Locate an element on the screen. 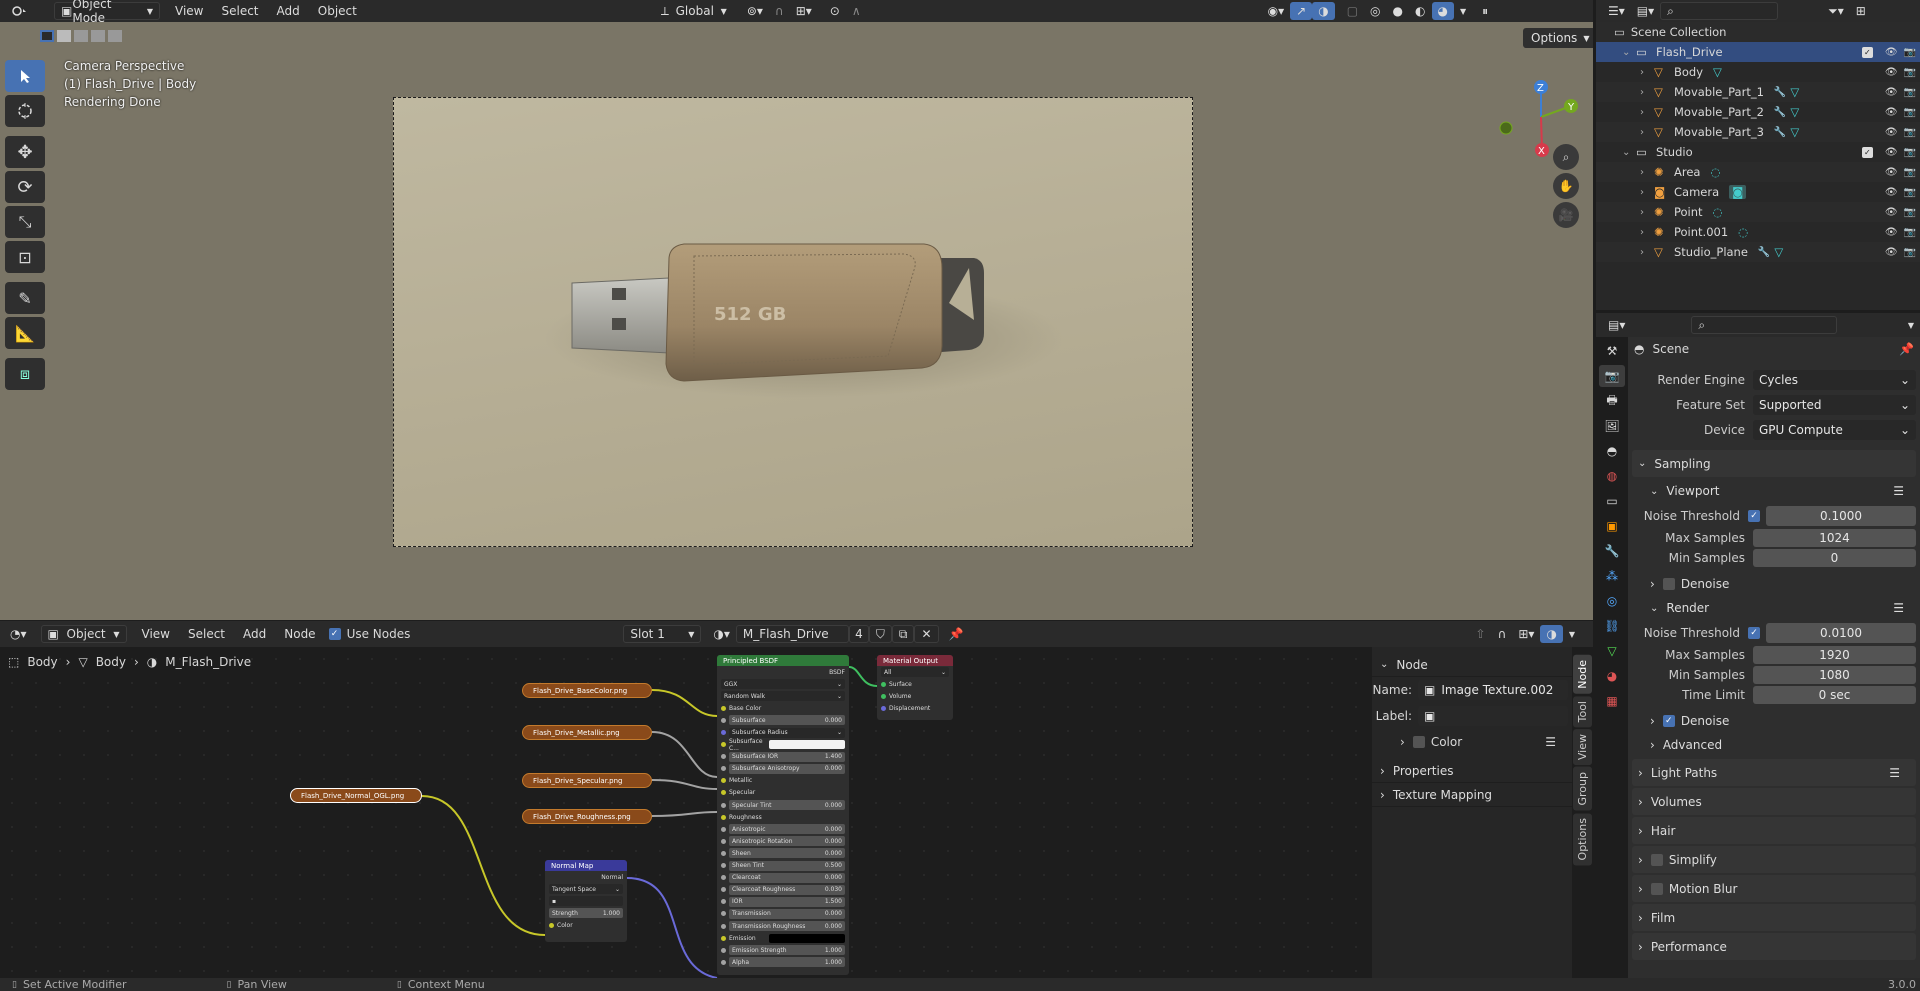  chevron-down-icon: ⌄ is located at coordinates (1629, 152).